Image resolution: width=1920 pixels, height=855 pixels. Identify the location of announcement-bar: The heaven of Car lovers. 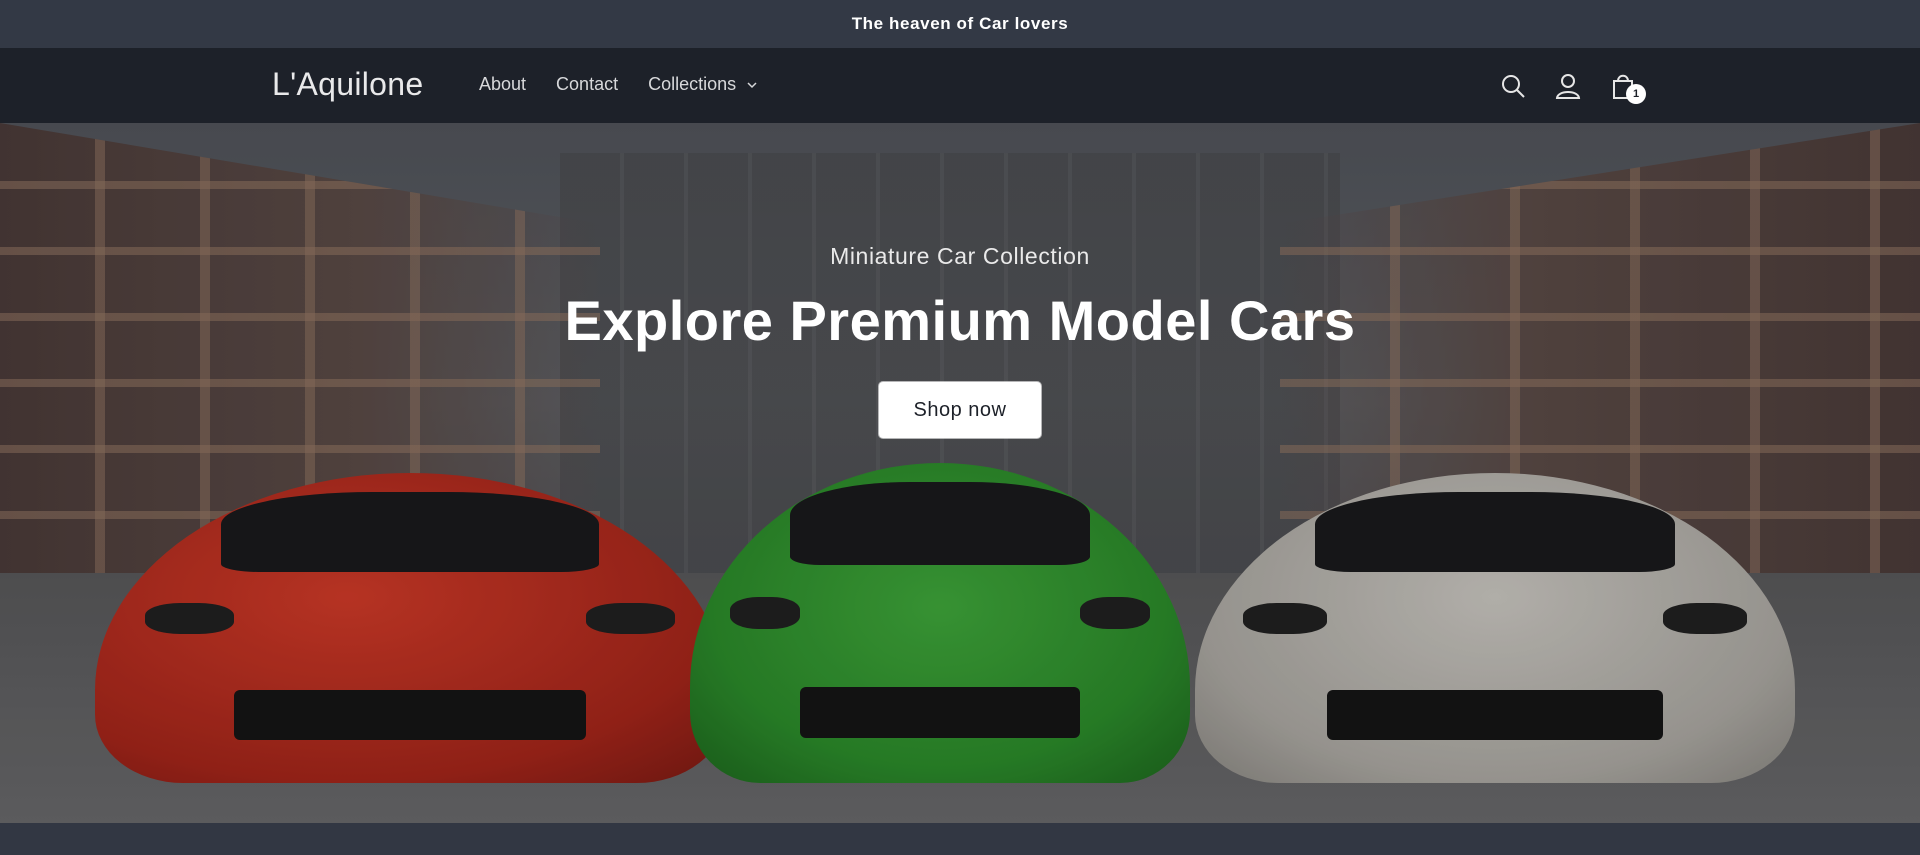
(960, 24).